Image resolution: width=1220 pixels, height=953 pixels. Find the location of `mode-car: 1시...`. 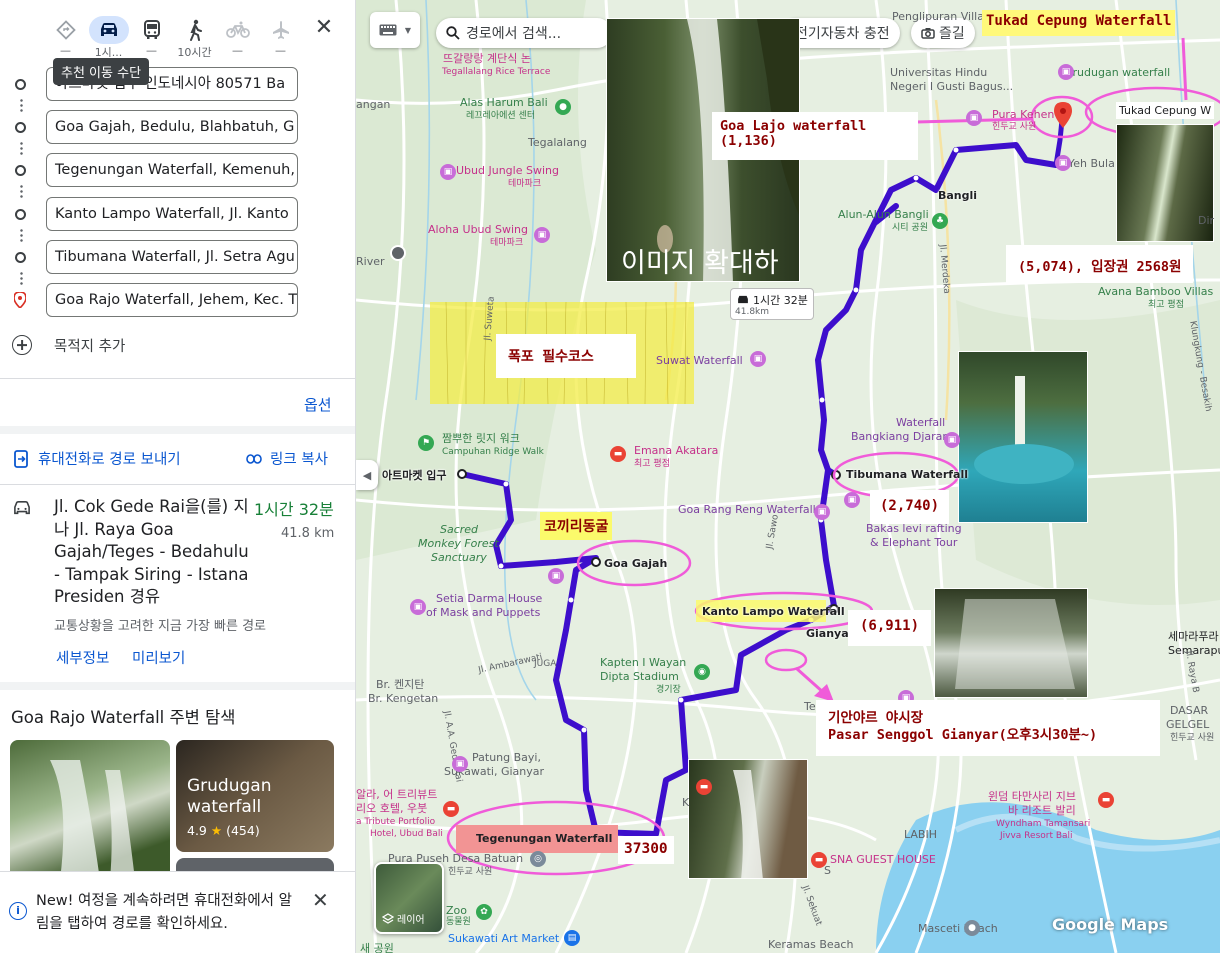

mode-car: 1시... is located at coordinates (108, 35).